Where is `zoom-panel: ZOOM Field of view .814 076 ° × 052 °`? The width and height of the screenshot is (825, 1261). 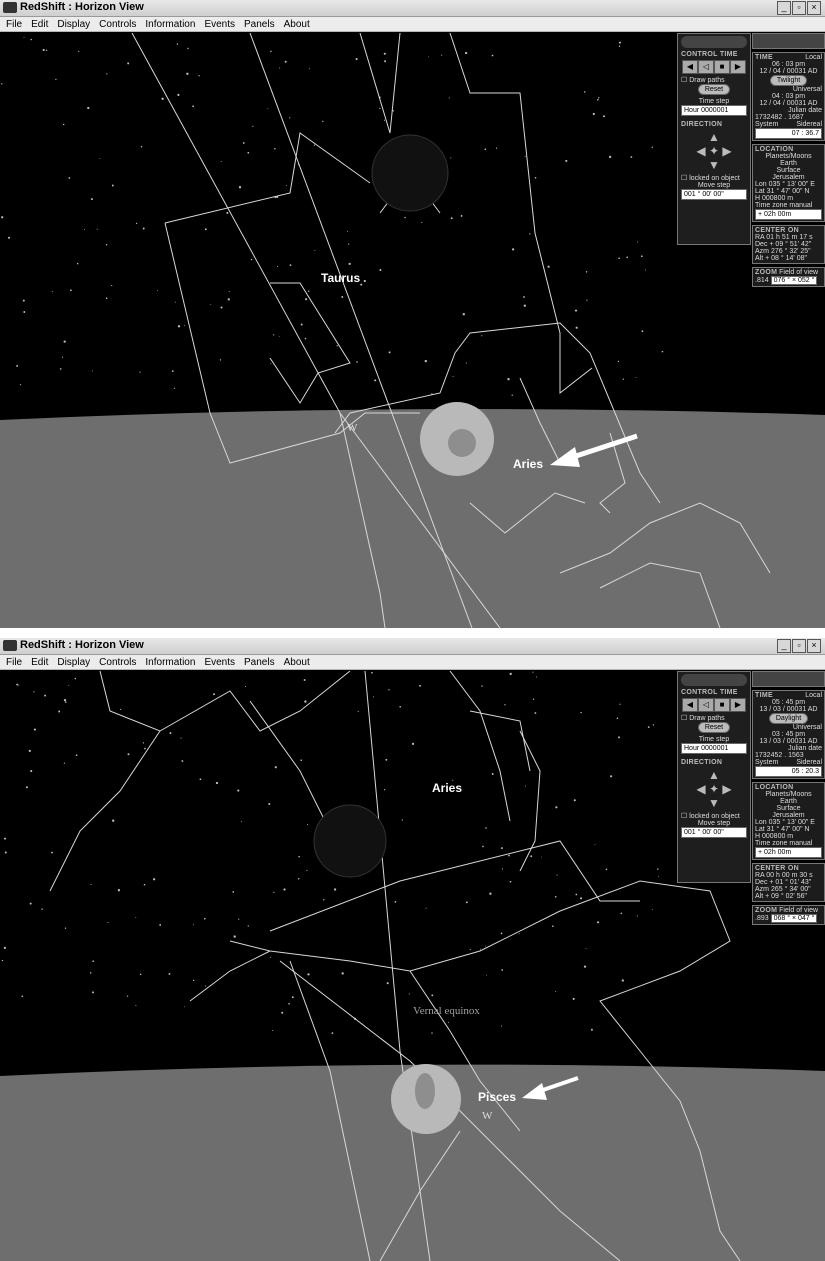
zoom-panel: ZOOM Field of view .814 076 ° × 052 ° is located at coordinates (788, 277).